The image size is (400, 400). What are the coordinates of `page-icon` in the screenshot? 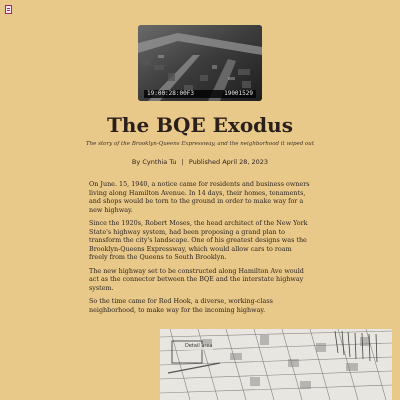 It's located at (8, 9).